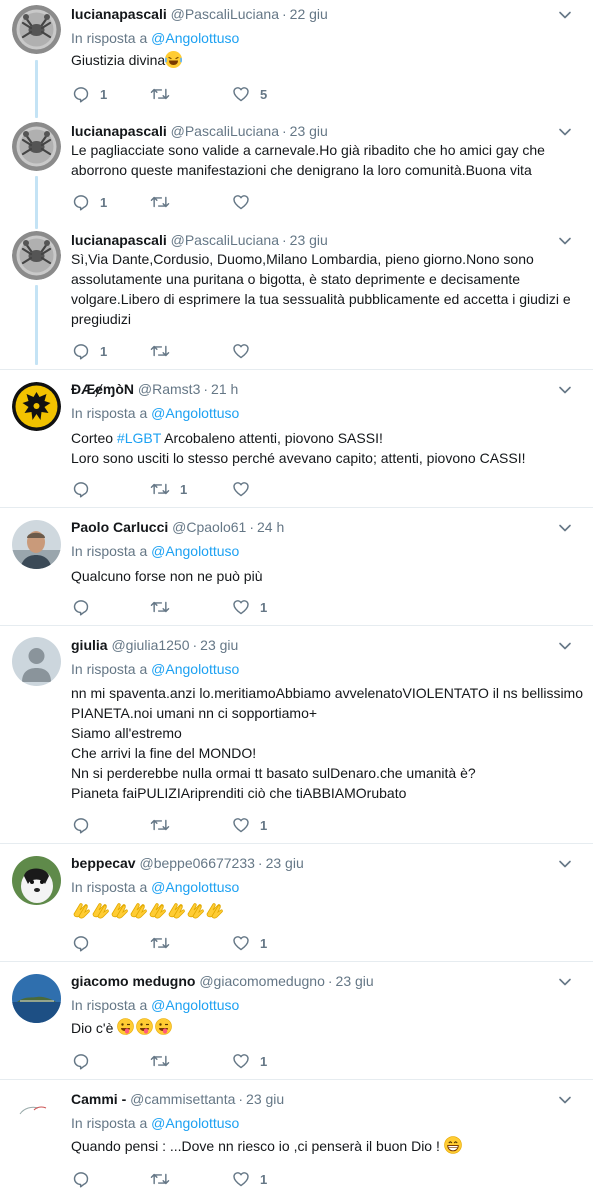 The width and height of the screenshot is (593, 1197). Describe the element at coordinates (309, 14) in the screenshot. I see `timestamp: 22 giu` at that location.